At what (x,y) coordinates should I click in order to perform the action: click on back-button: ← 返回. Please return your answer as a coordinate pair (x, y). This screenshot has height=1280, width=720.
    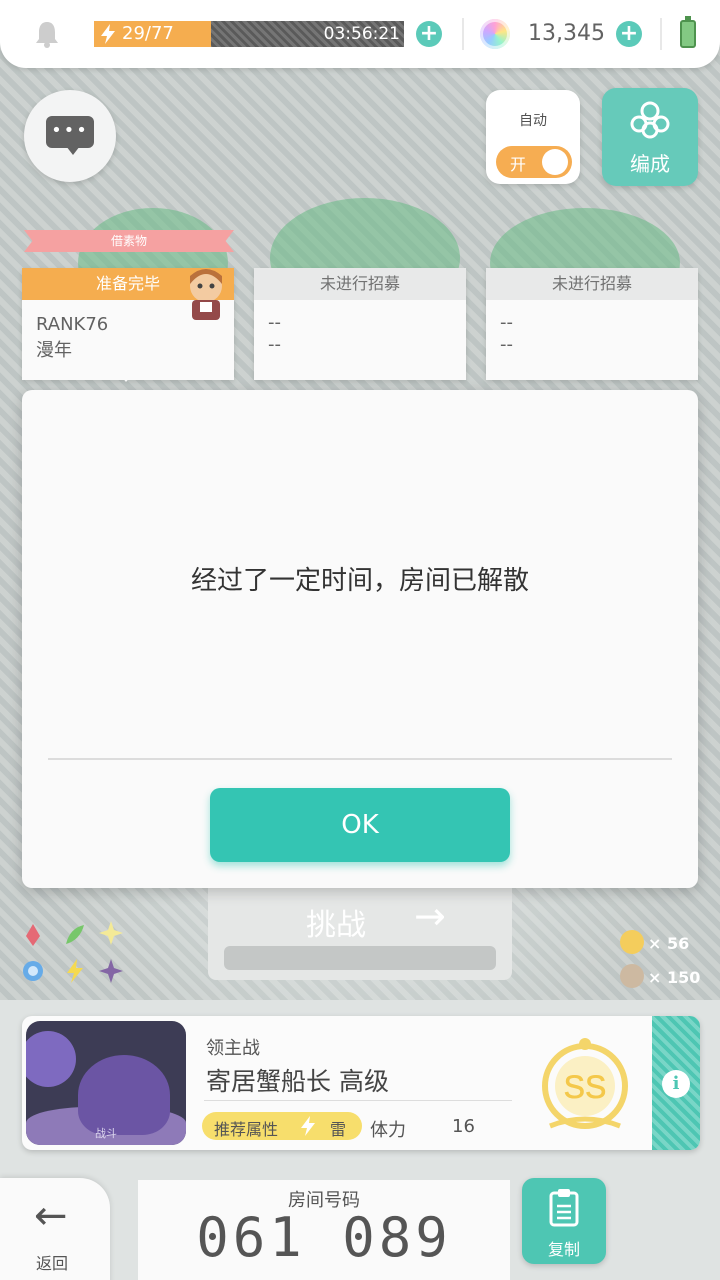
    Looking at the image, I should click on (55, 1229).